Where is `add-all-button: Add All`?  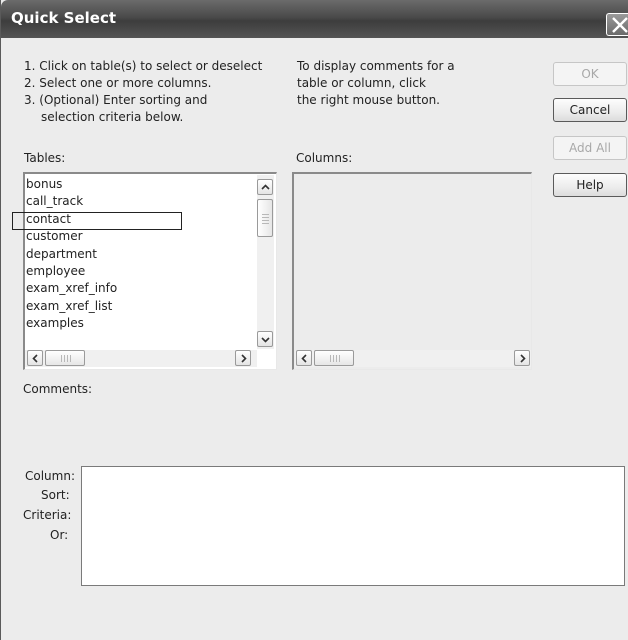
add-all-button: Add All is located at coordinates (590, 148).